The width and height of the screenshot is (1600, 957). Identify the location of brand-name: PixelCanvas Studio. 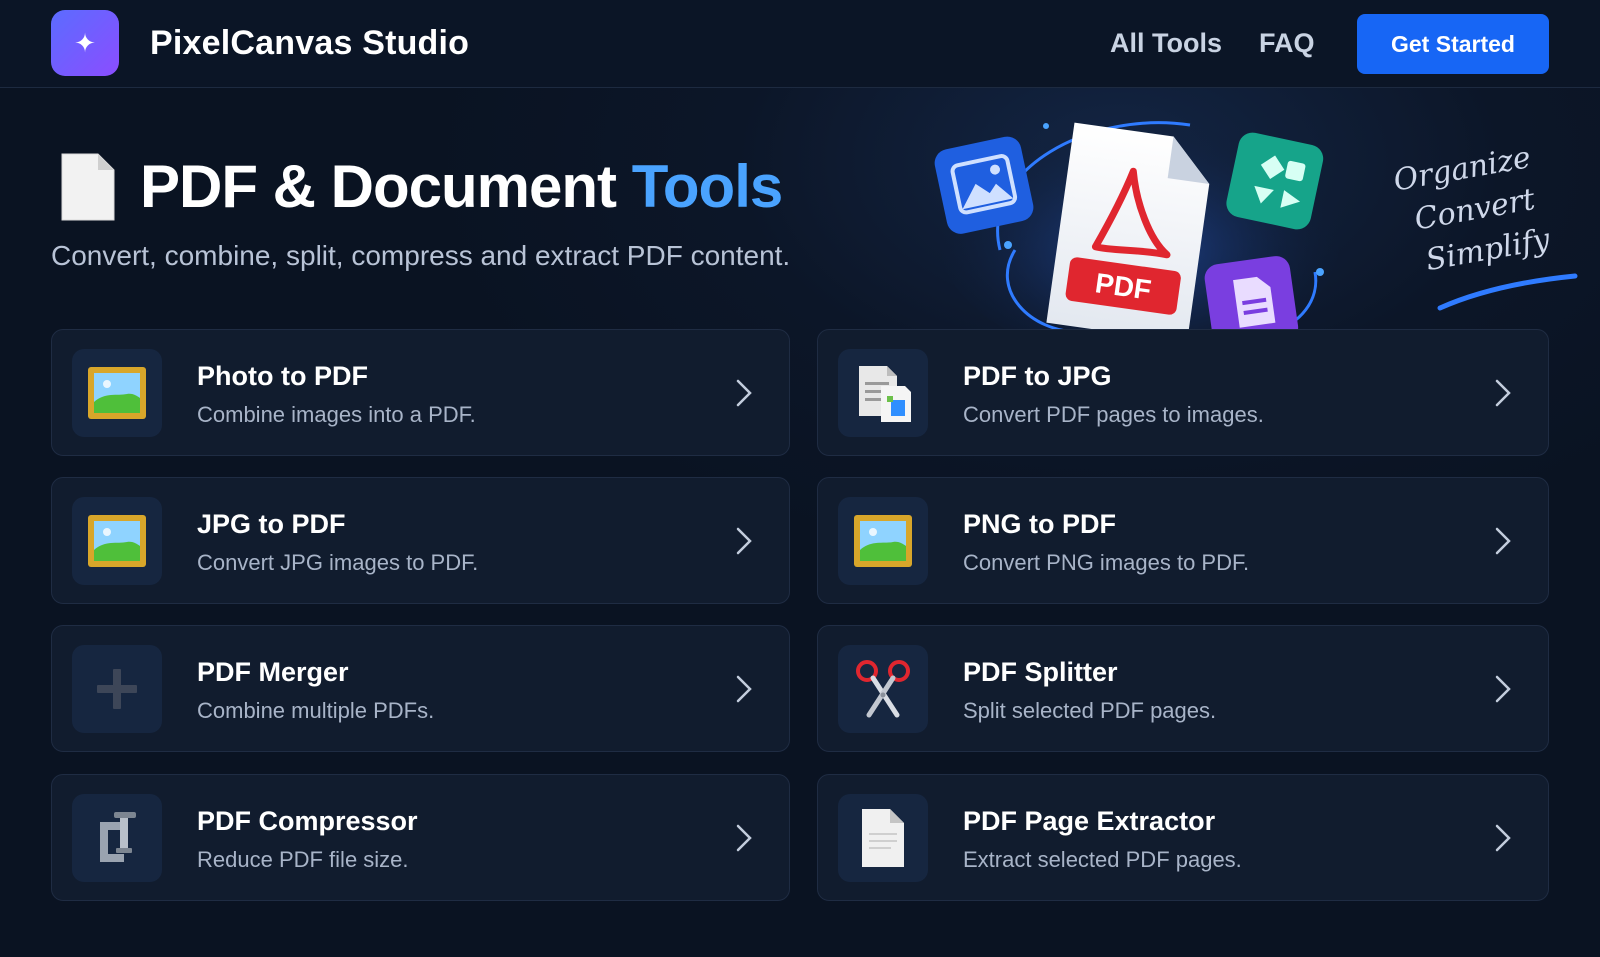
(309, 43).